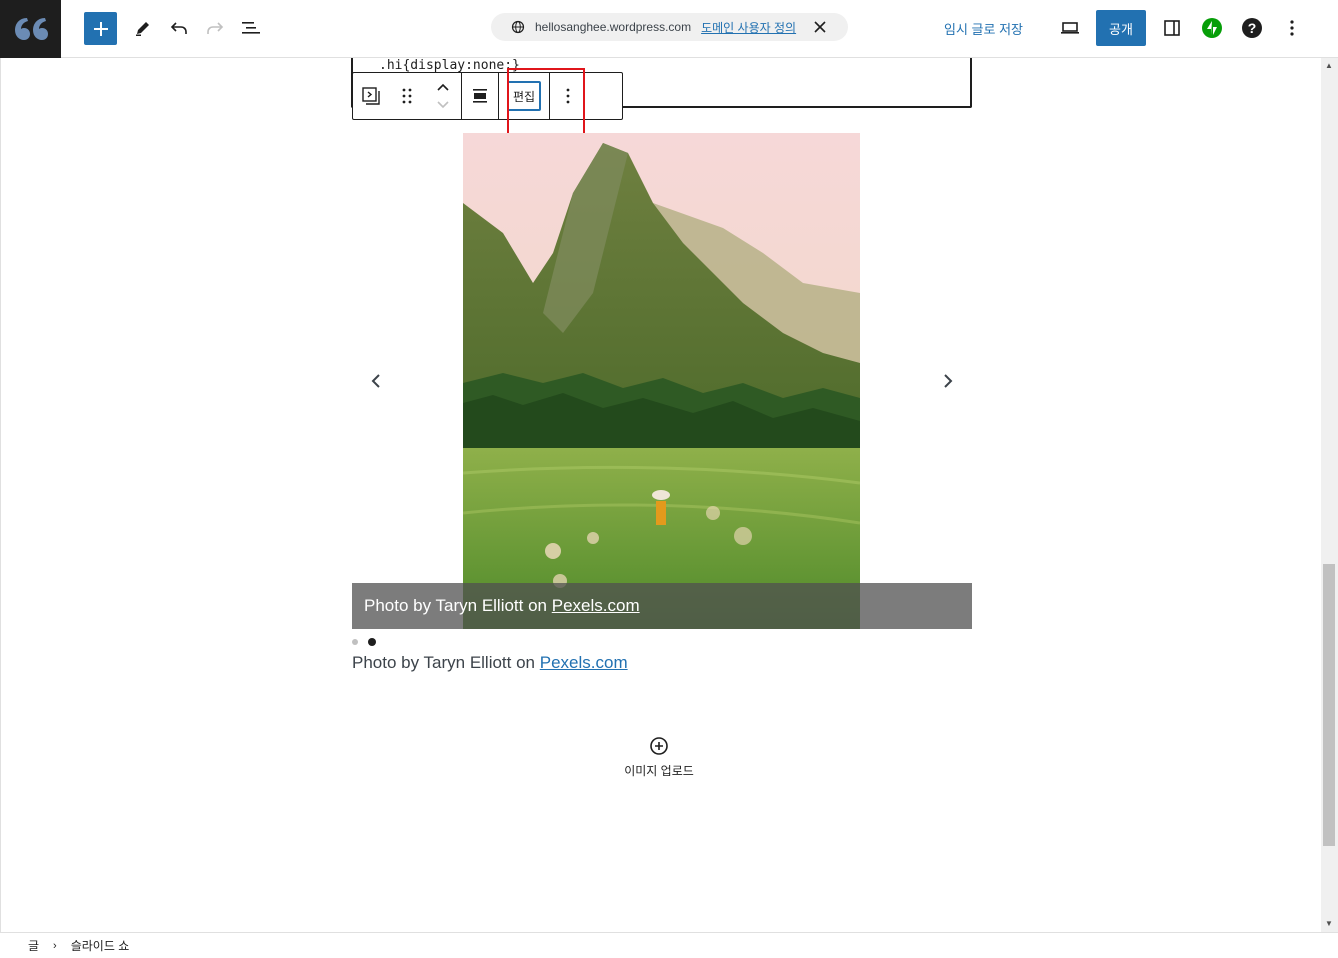  I want to click on undo-button, so click(179, 28).